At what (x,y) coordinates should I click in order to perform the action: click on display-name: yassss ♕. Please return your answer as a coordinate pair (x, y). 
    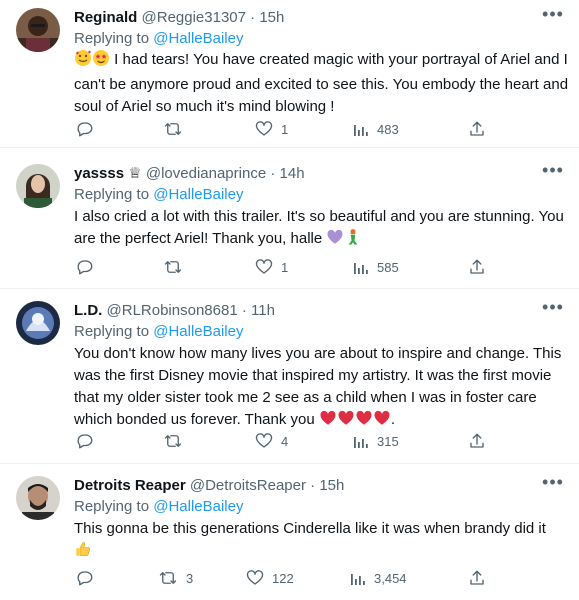
    Looking at the image, I should click on (108, 173).